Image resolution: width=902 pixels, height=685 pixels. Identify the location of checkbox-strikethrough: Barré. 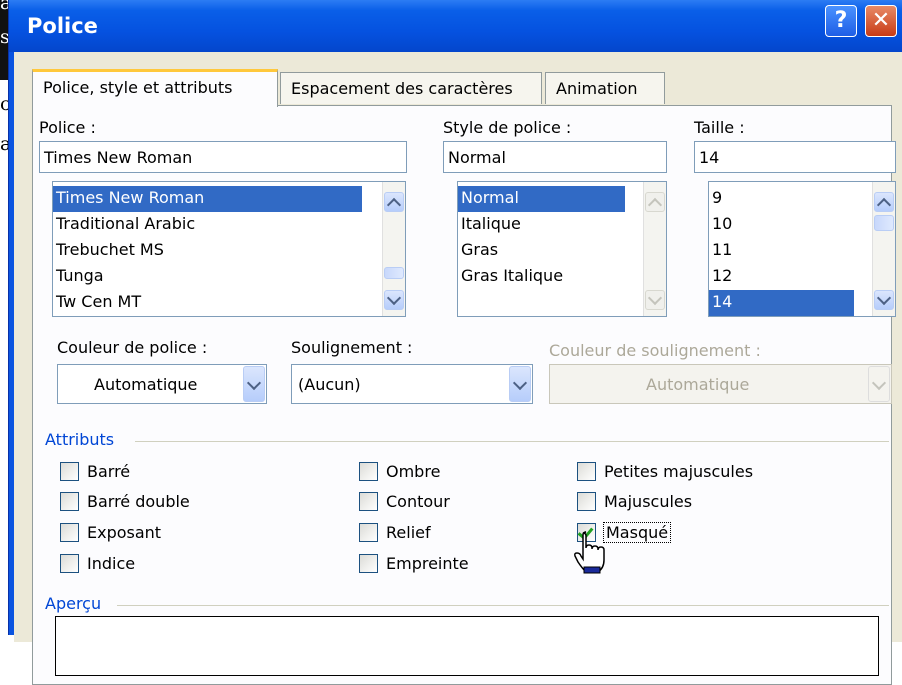
(95, 471).